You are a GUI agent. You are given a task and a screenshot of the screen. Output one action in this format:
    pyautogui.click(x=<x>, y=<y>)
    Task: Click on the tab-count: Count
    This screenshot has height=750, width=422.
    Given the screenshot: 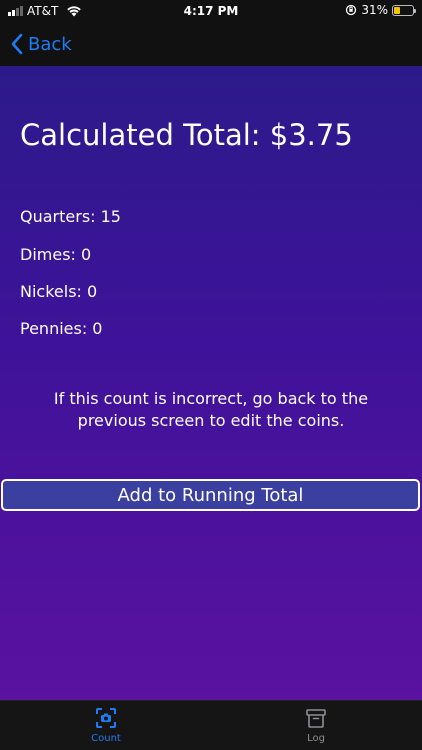 What is the action you would take?
    pyautogui.click(x=106, y=725)
    